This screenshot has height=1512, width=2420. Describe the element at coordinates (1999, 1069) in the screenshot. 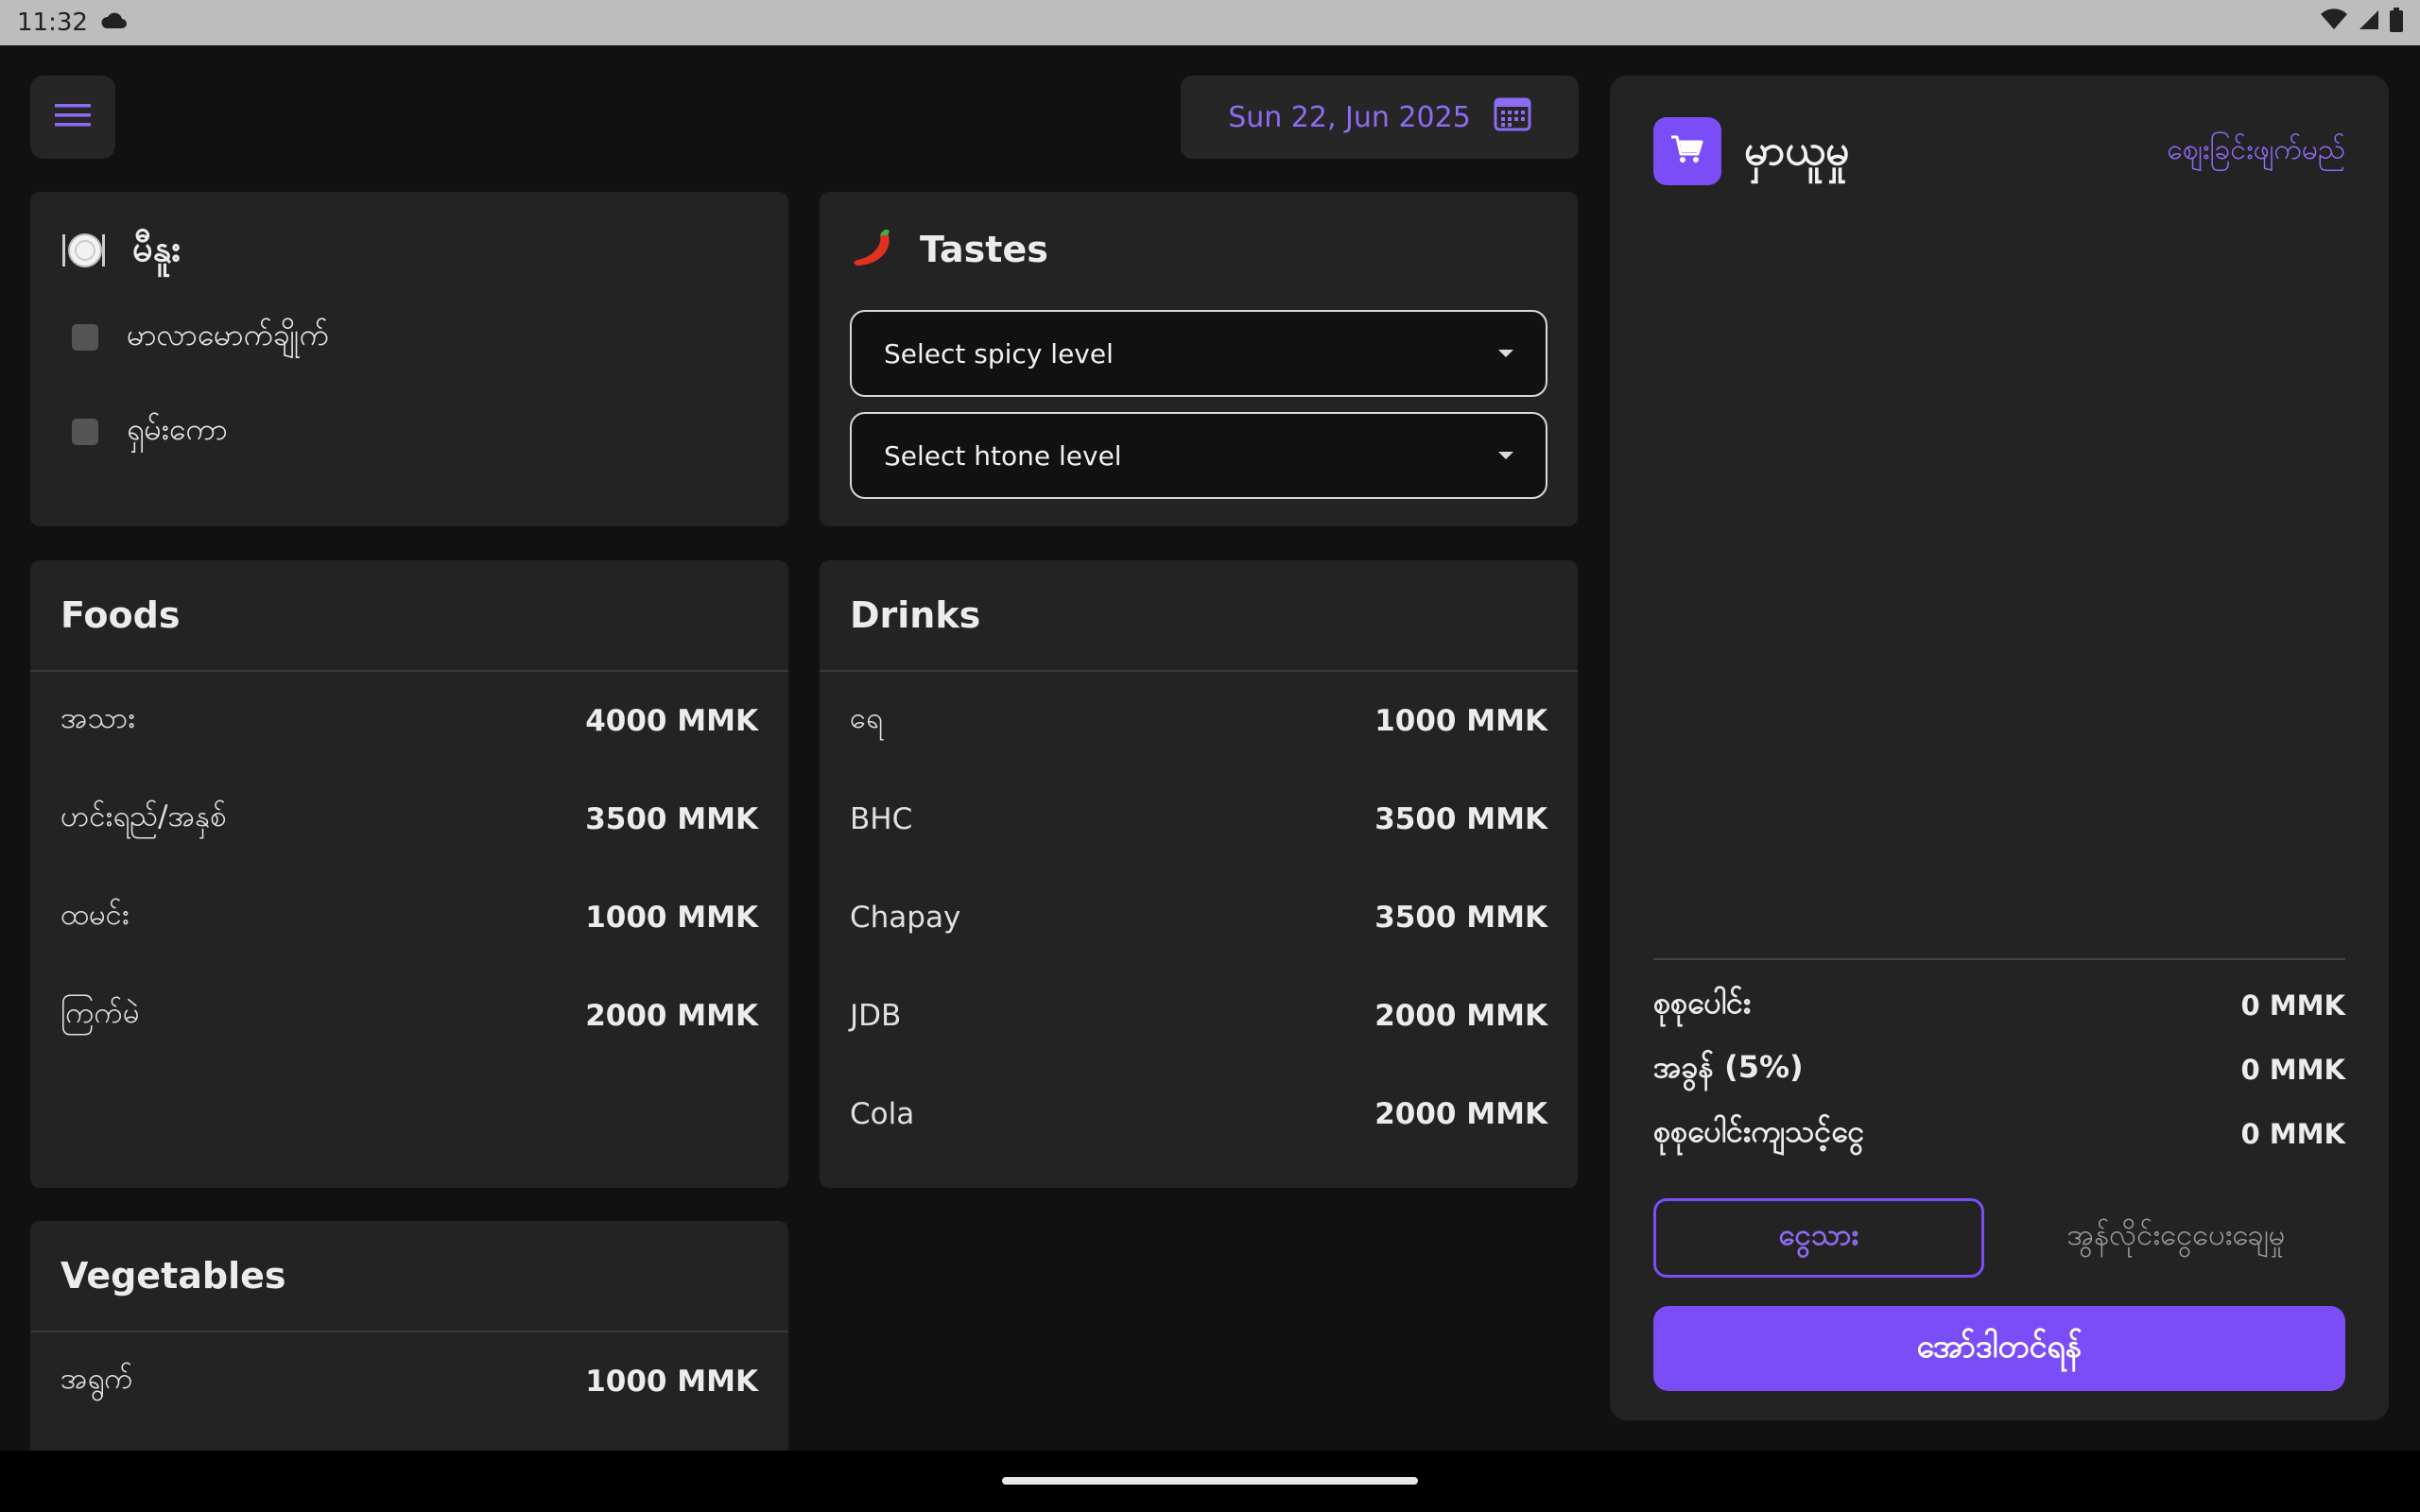

I see `tax-row: အခွန် (5%) 0 MMK` at that location.